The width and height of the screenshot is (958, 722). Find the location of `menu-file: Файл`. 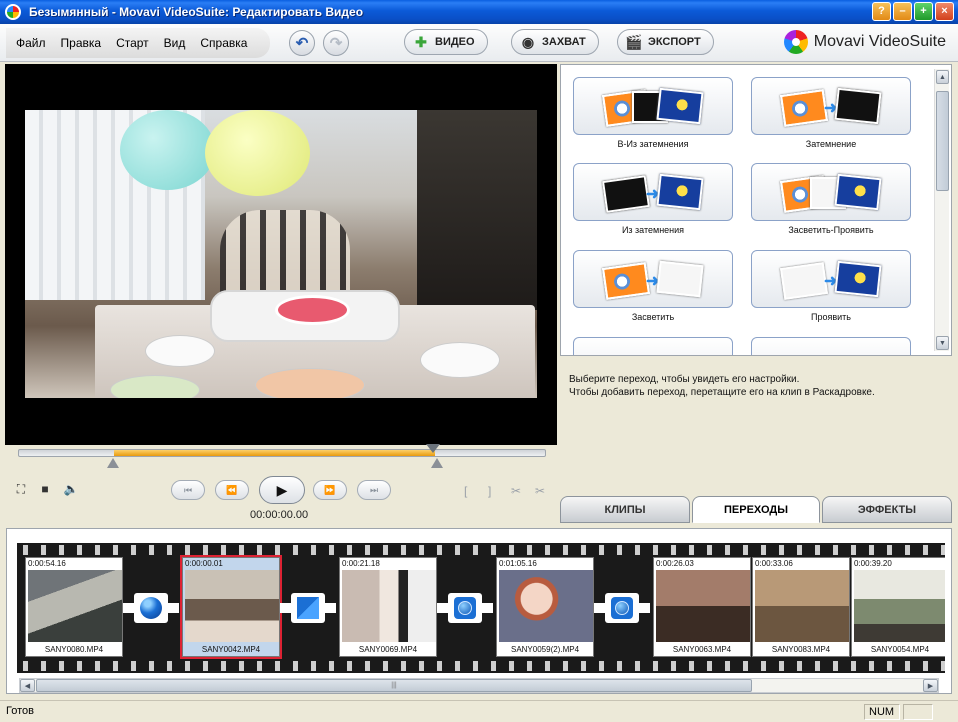

menu-file: Файл is located at coordinates (31, 43).